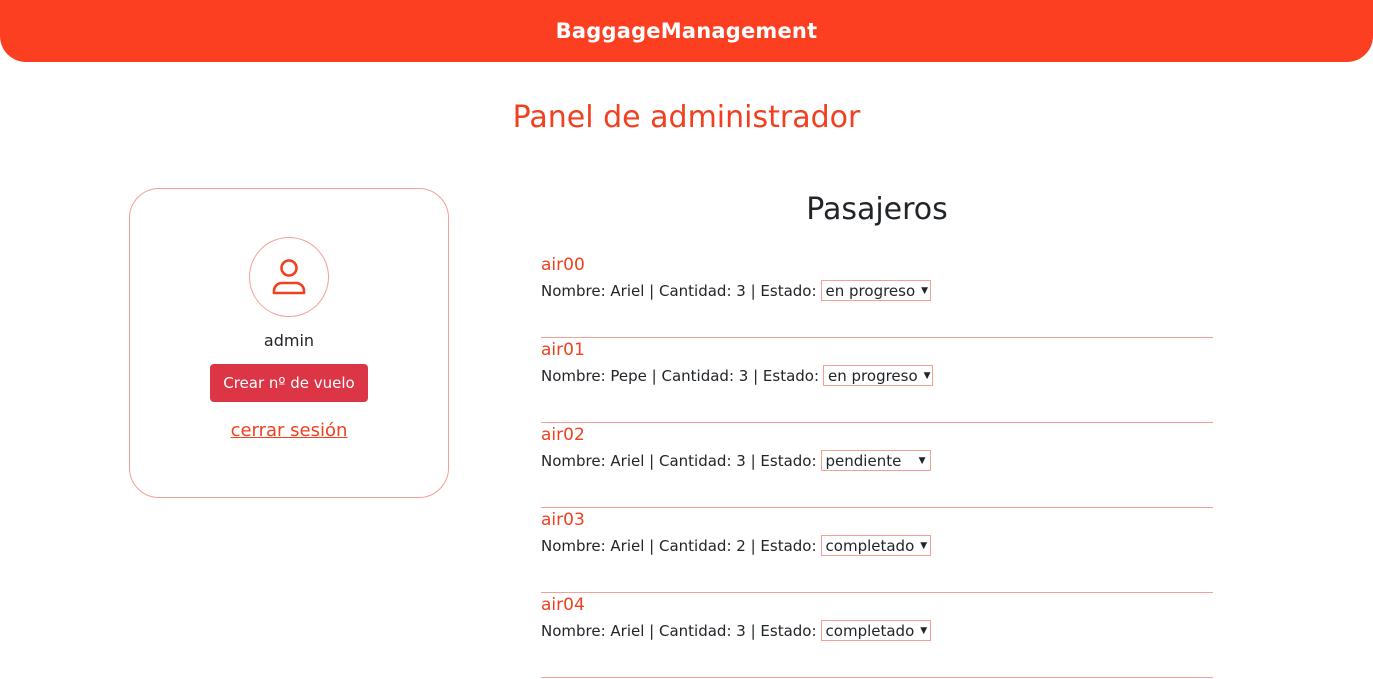 Image resolution: width=1373 pixels, height=679 pixels. Describe the element at coordinates (563, 265) in the screenshot. I see `flight-code: air00` at that location.